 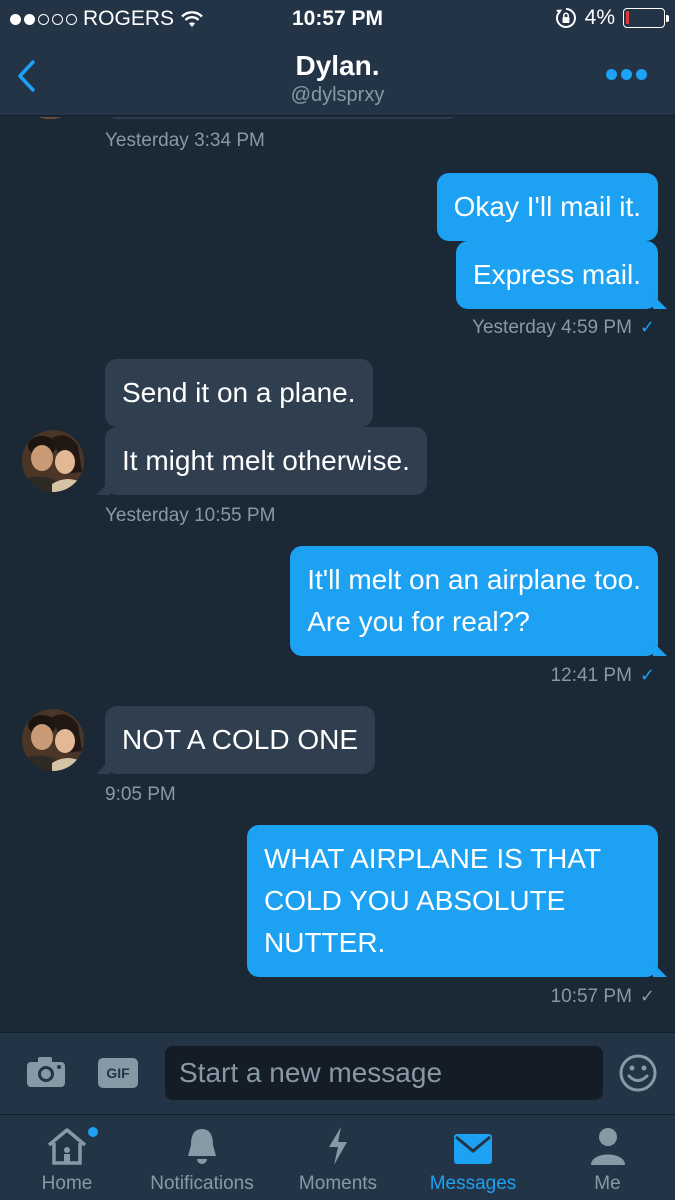 I want to click on rotation-lock-icon, so click(x=565, y=18).